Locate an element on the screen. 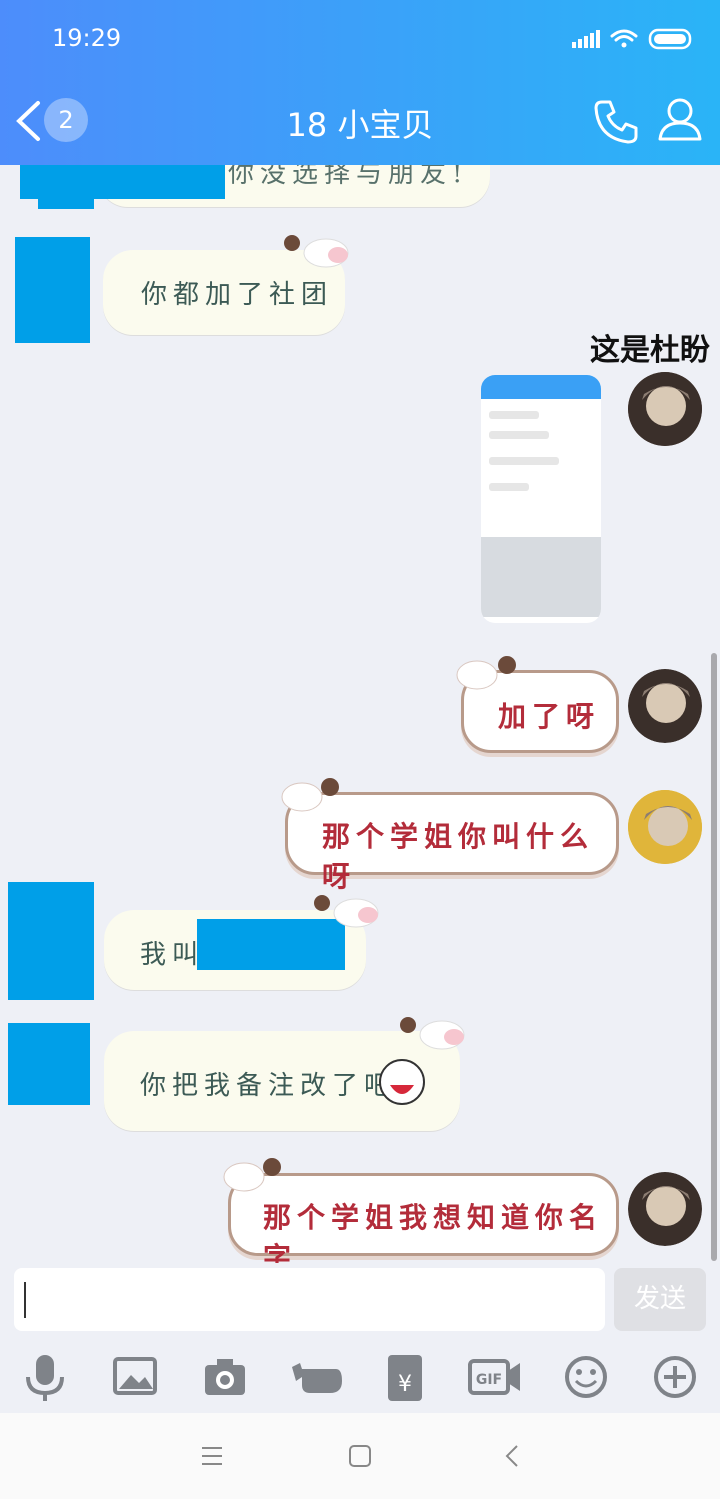  profile-icon is located at coordinates (680, 119).